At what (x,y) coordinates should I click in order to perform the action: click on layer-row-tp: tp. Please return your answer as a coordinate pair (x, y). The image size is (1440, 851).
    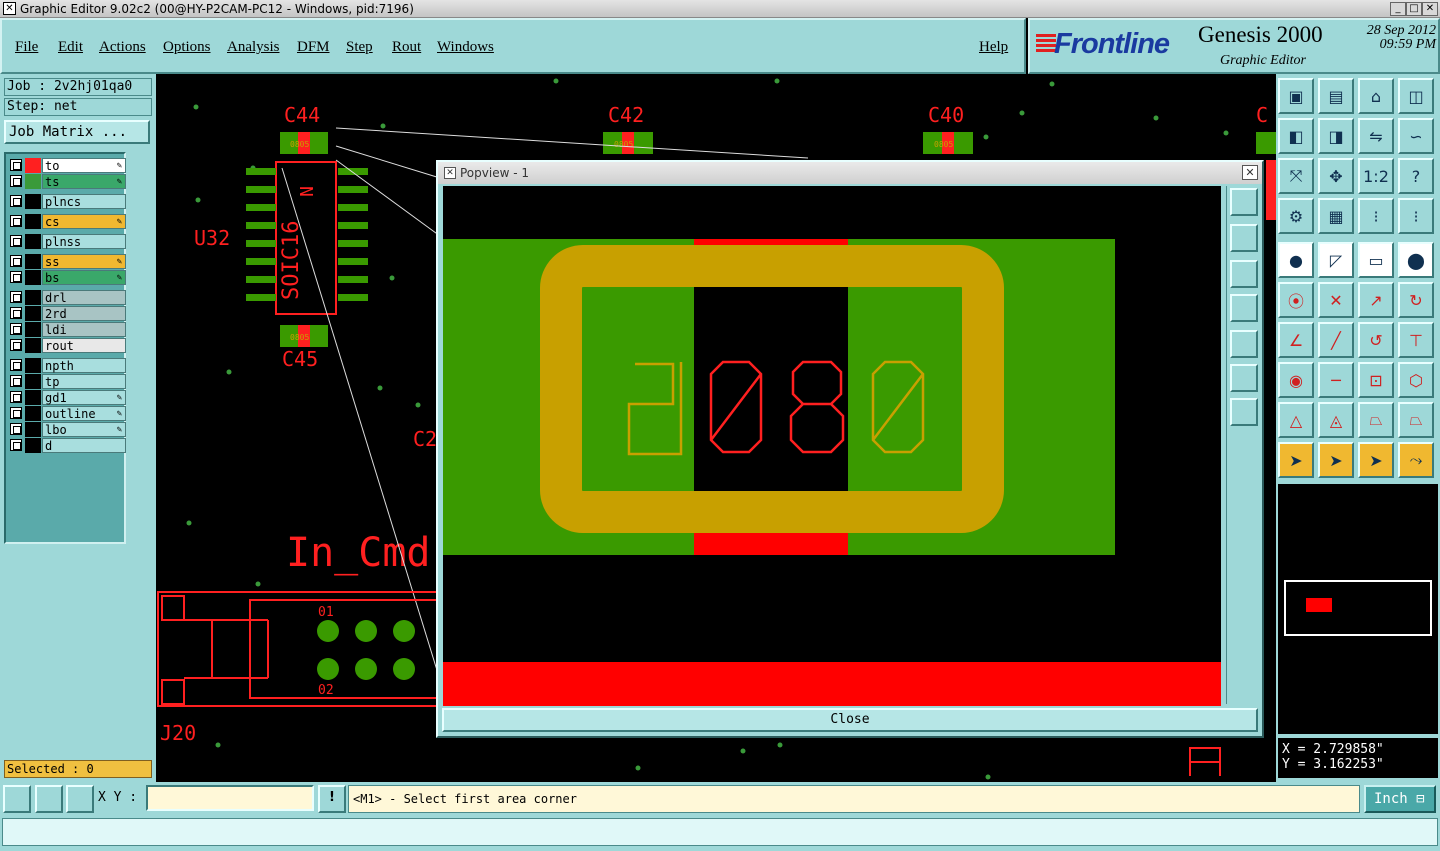
    Looking at the image, I should click on (67, 381).